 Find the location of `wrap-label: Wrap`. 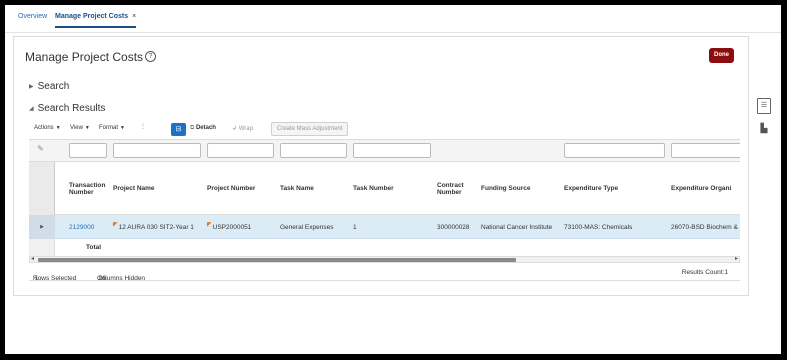

wrap-label: Wrap is located at coordinates (245, 129).